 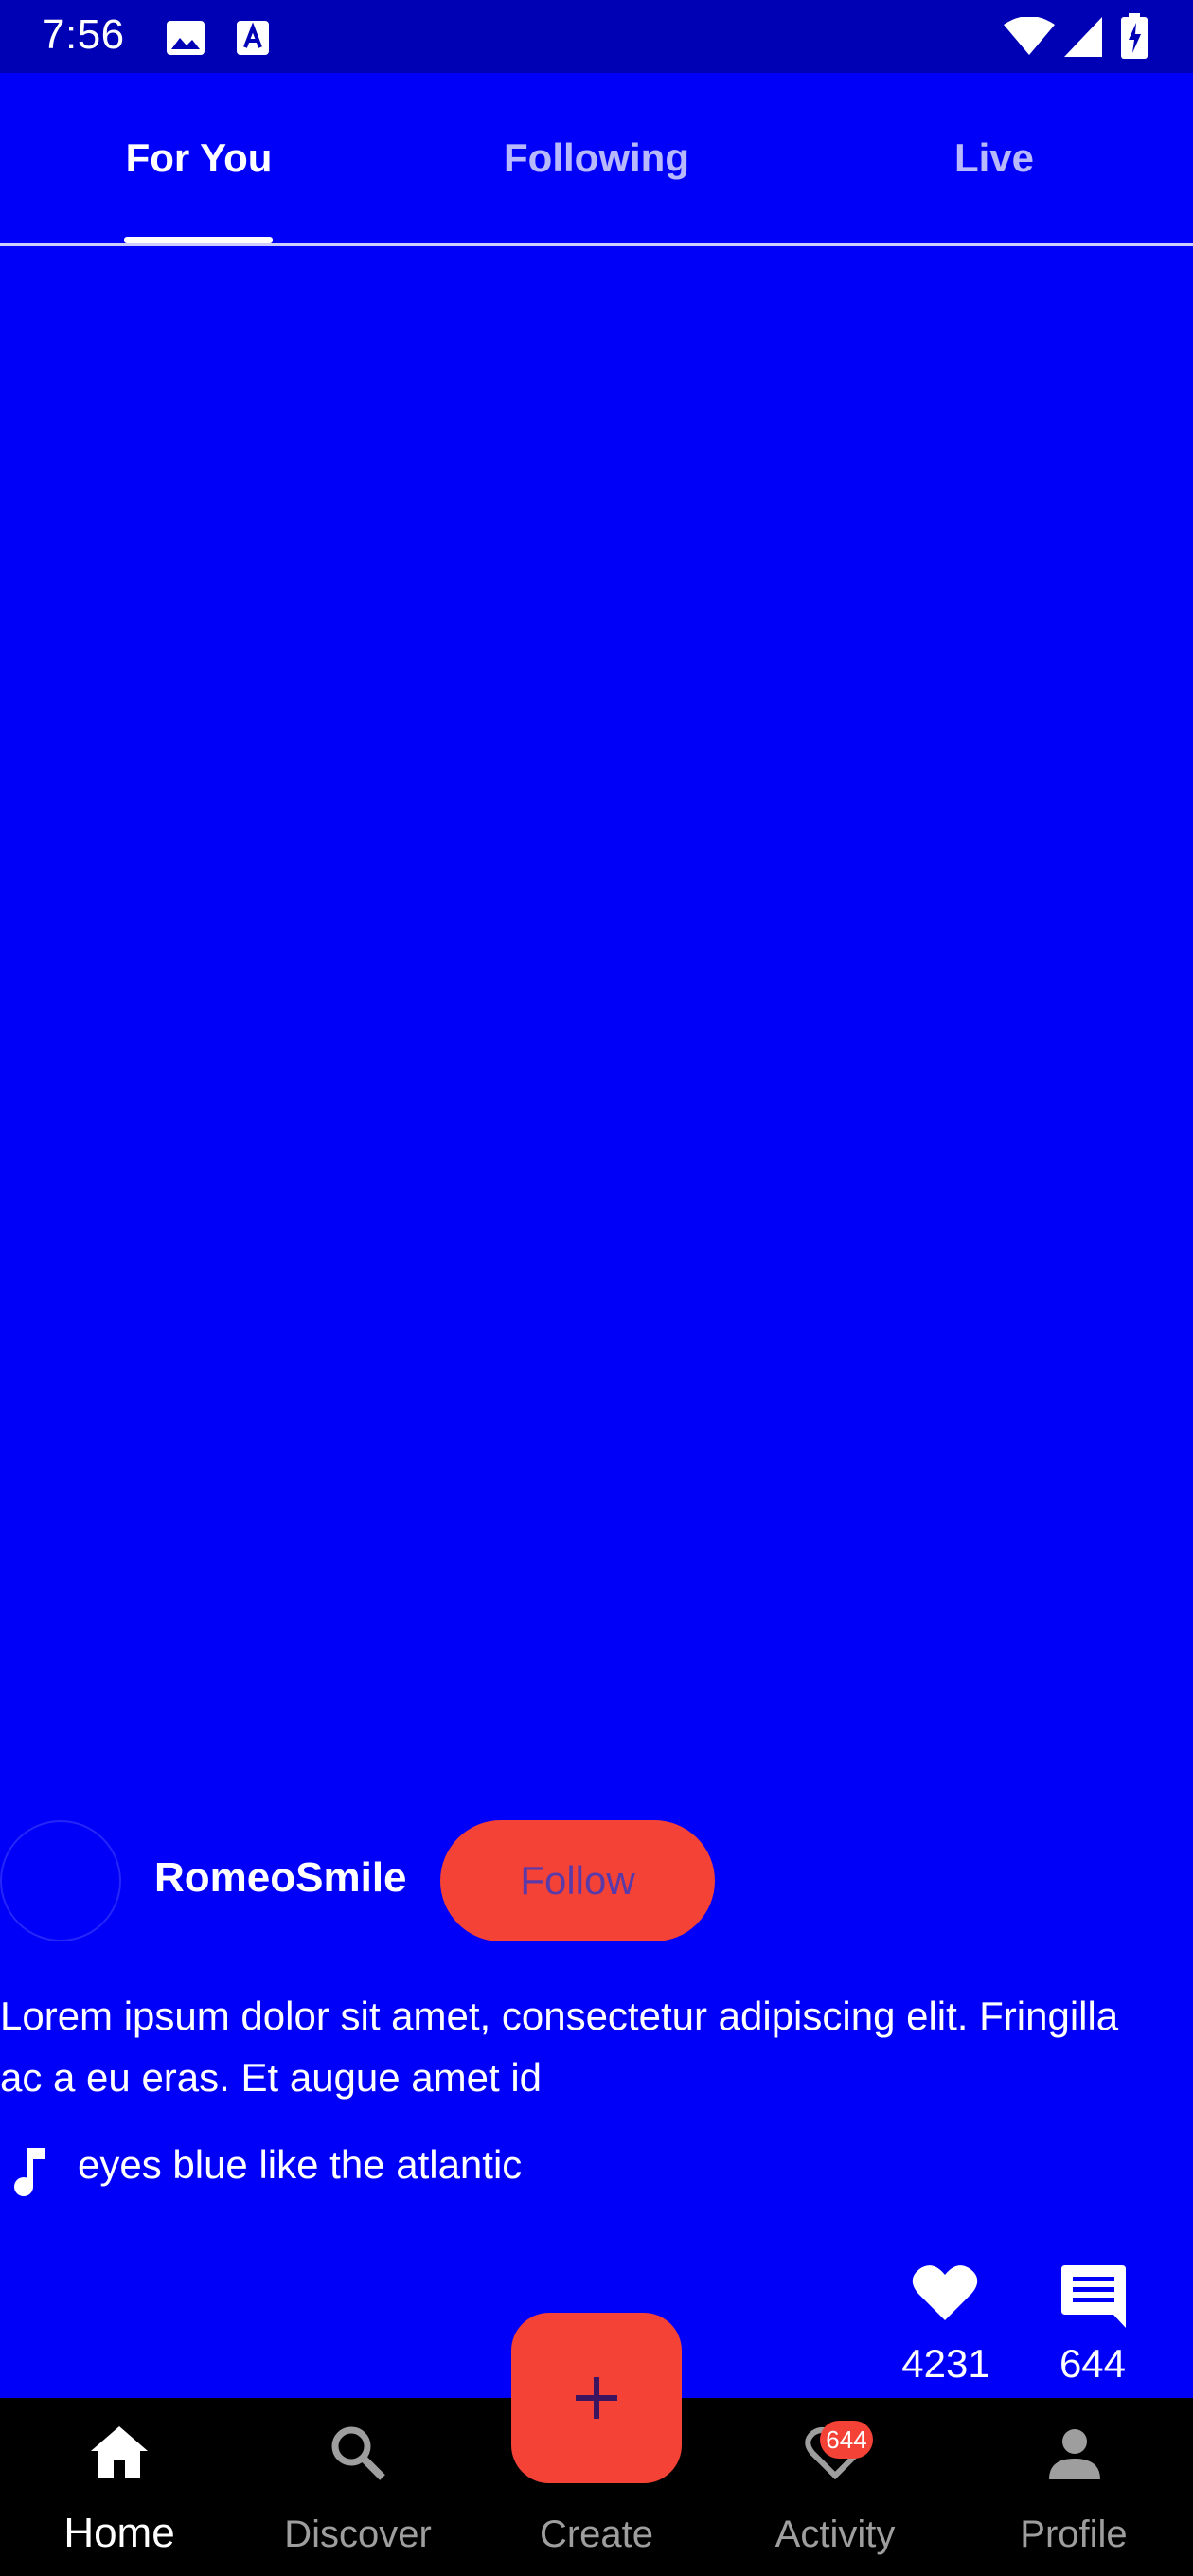 What do you see at coordinates (358, 2487) in the screenshot?
I see `nav-discover: Discover` at bounding box center [358, 2487].